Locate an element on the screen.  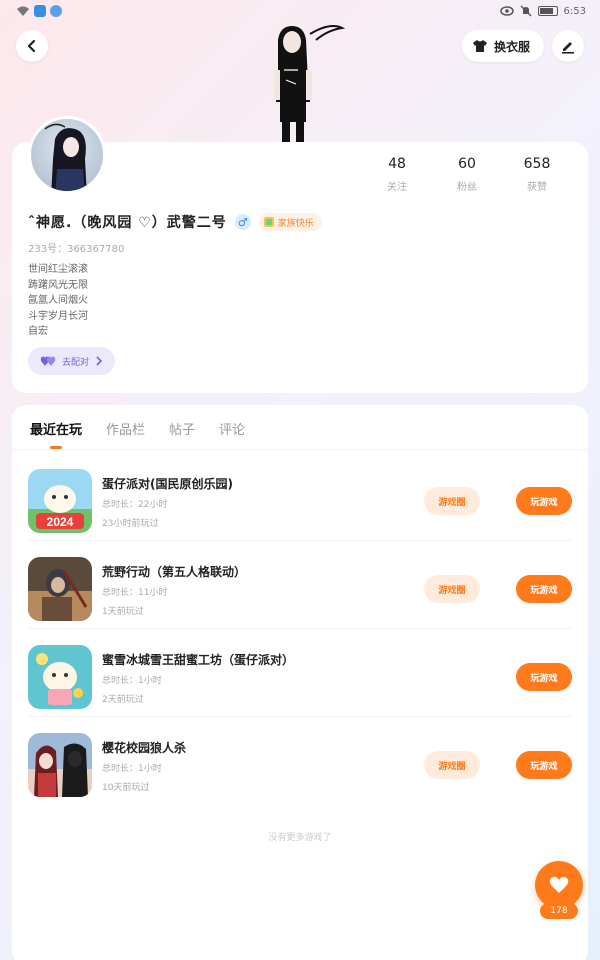
battery-icon is located at coordinates (547, 11).